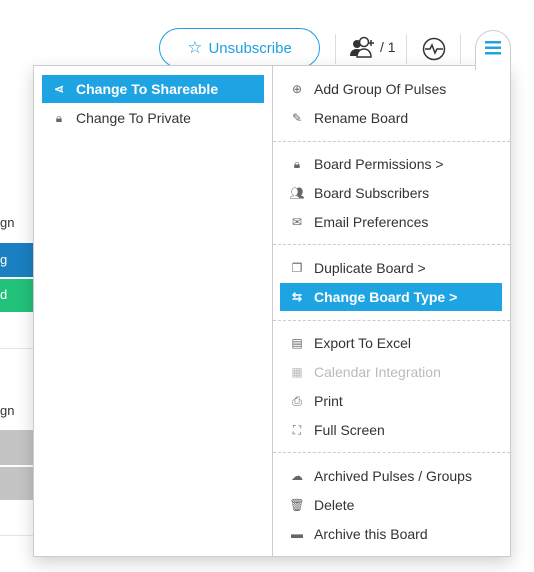 Image resolution: width=534 pixels, height=572 pixels. I want to click on subscribers-count: / 1, so click(388, 47).